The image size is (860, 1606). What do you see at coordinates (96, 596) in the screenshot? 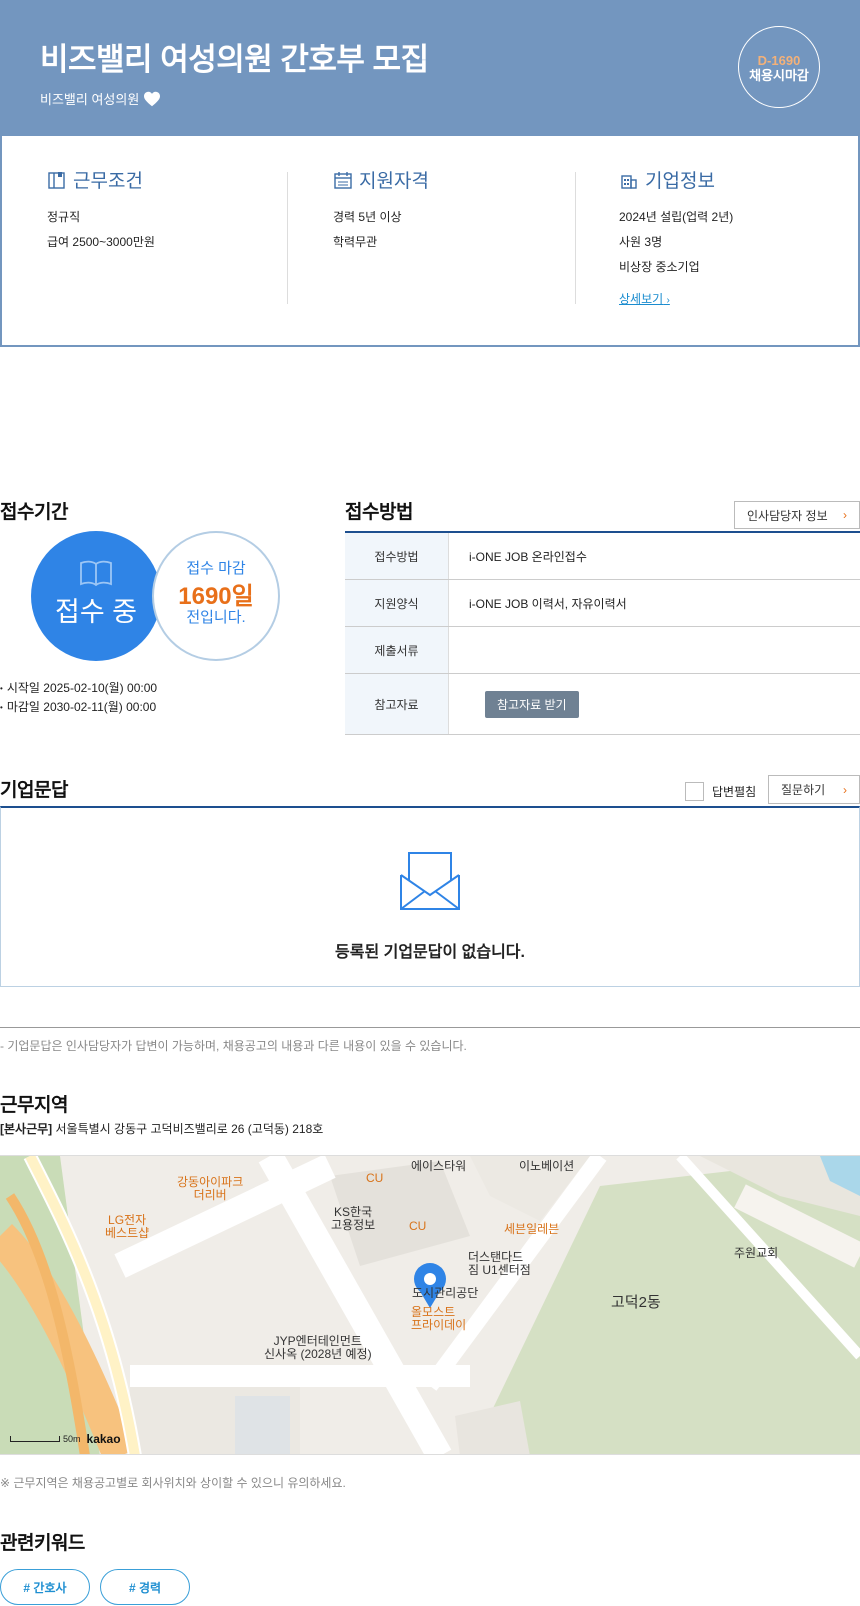
I see `reception-status-circle: 접수 중` at bounding box center [96, 596].